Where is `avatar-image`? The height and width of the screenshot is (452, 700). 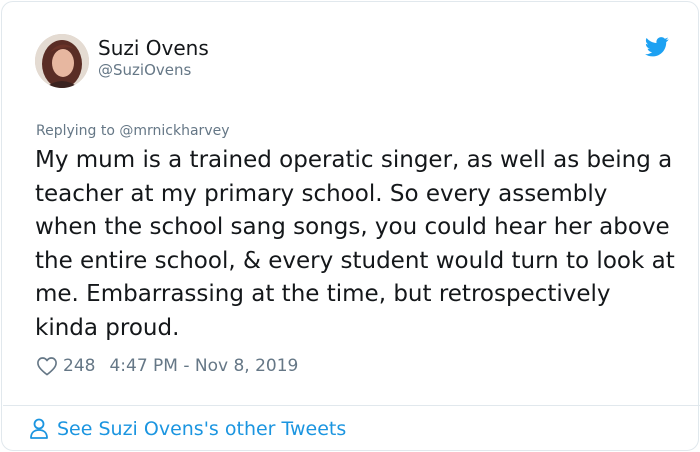 avatar-image is located at coordinates (62, 61).